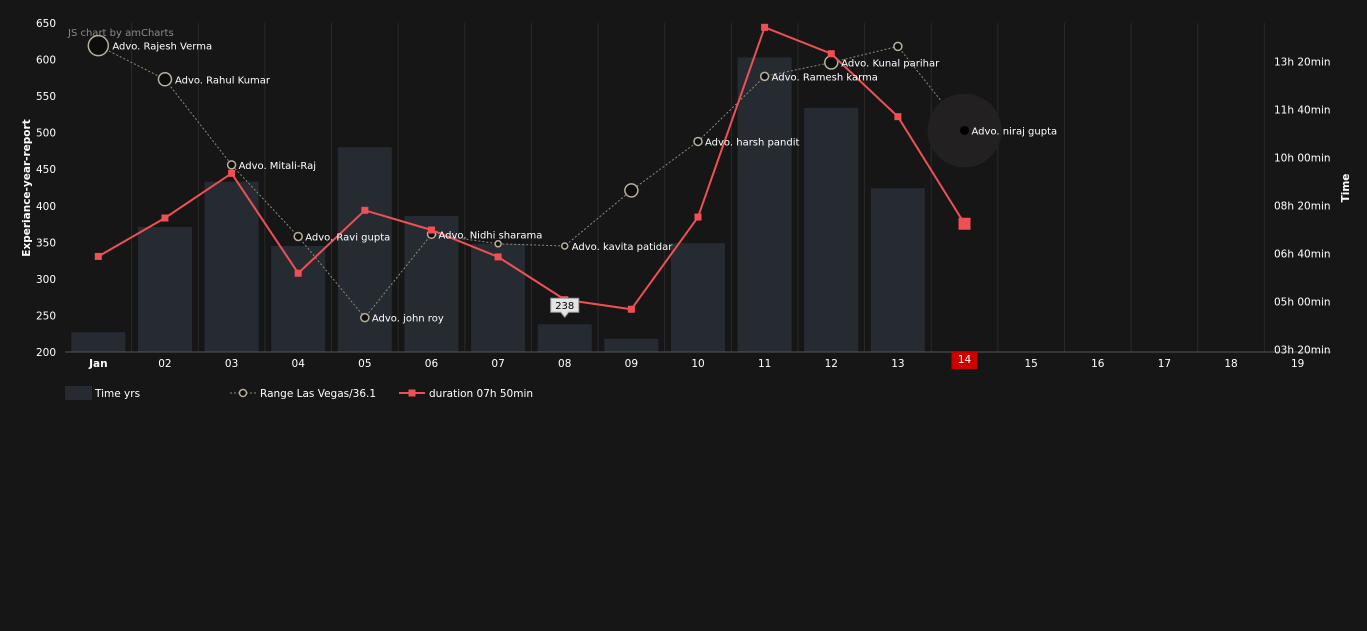 This screenshot has width=1367, height=631. I want to click on x-tick: 11, so click(764, 364).